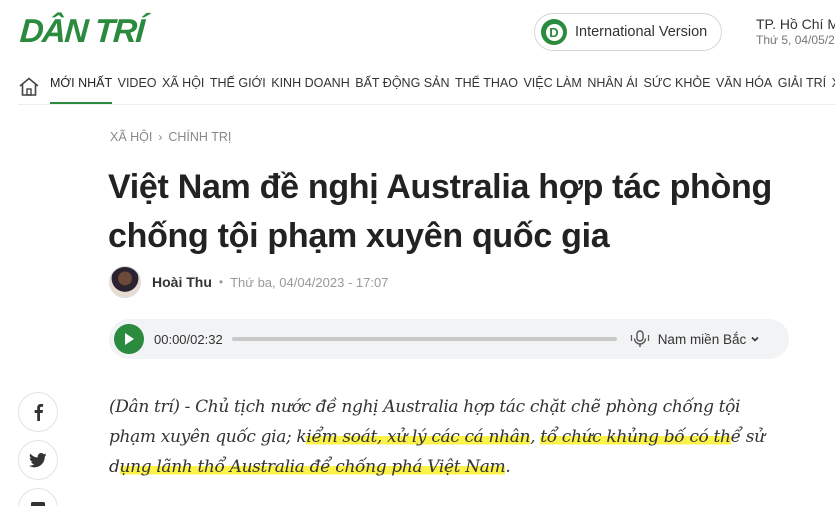  What do you see at coordinates (402, 87) in the screenshot?
I see `nav-item-bat-dong-san: BẤT ĐỘNG SẢN` at bounding box center [402, 87].